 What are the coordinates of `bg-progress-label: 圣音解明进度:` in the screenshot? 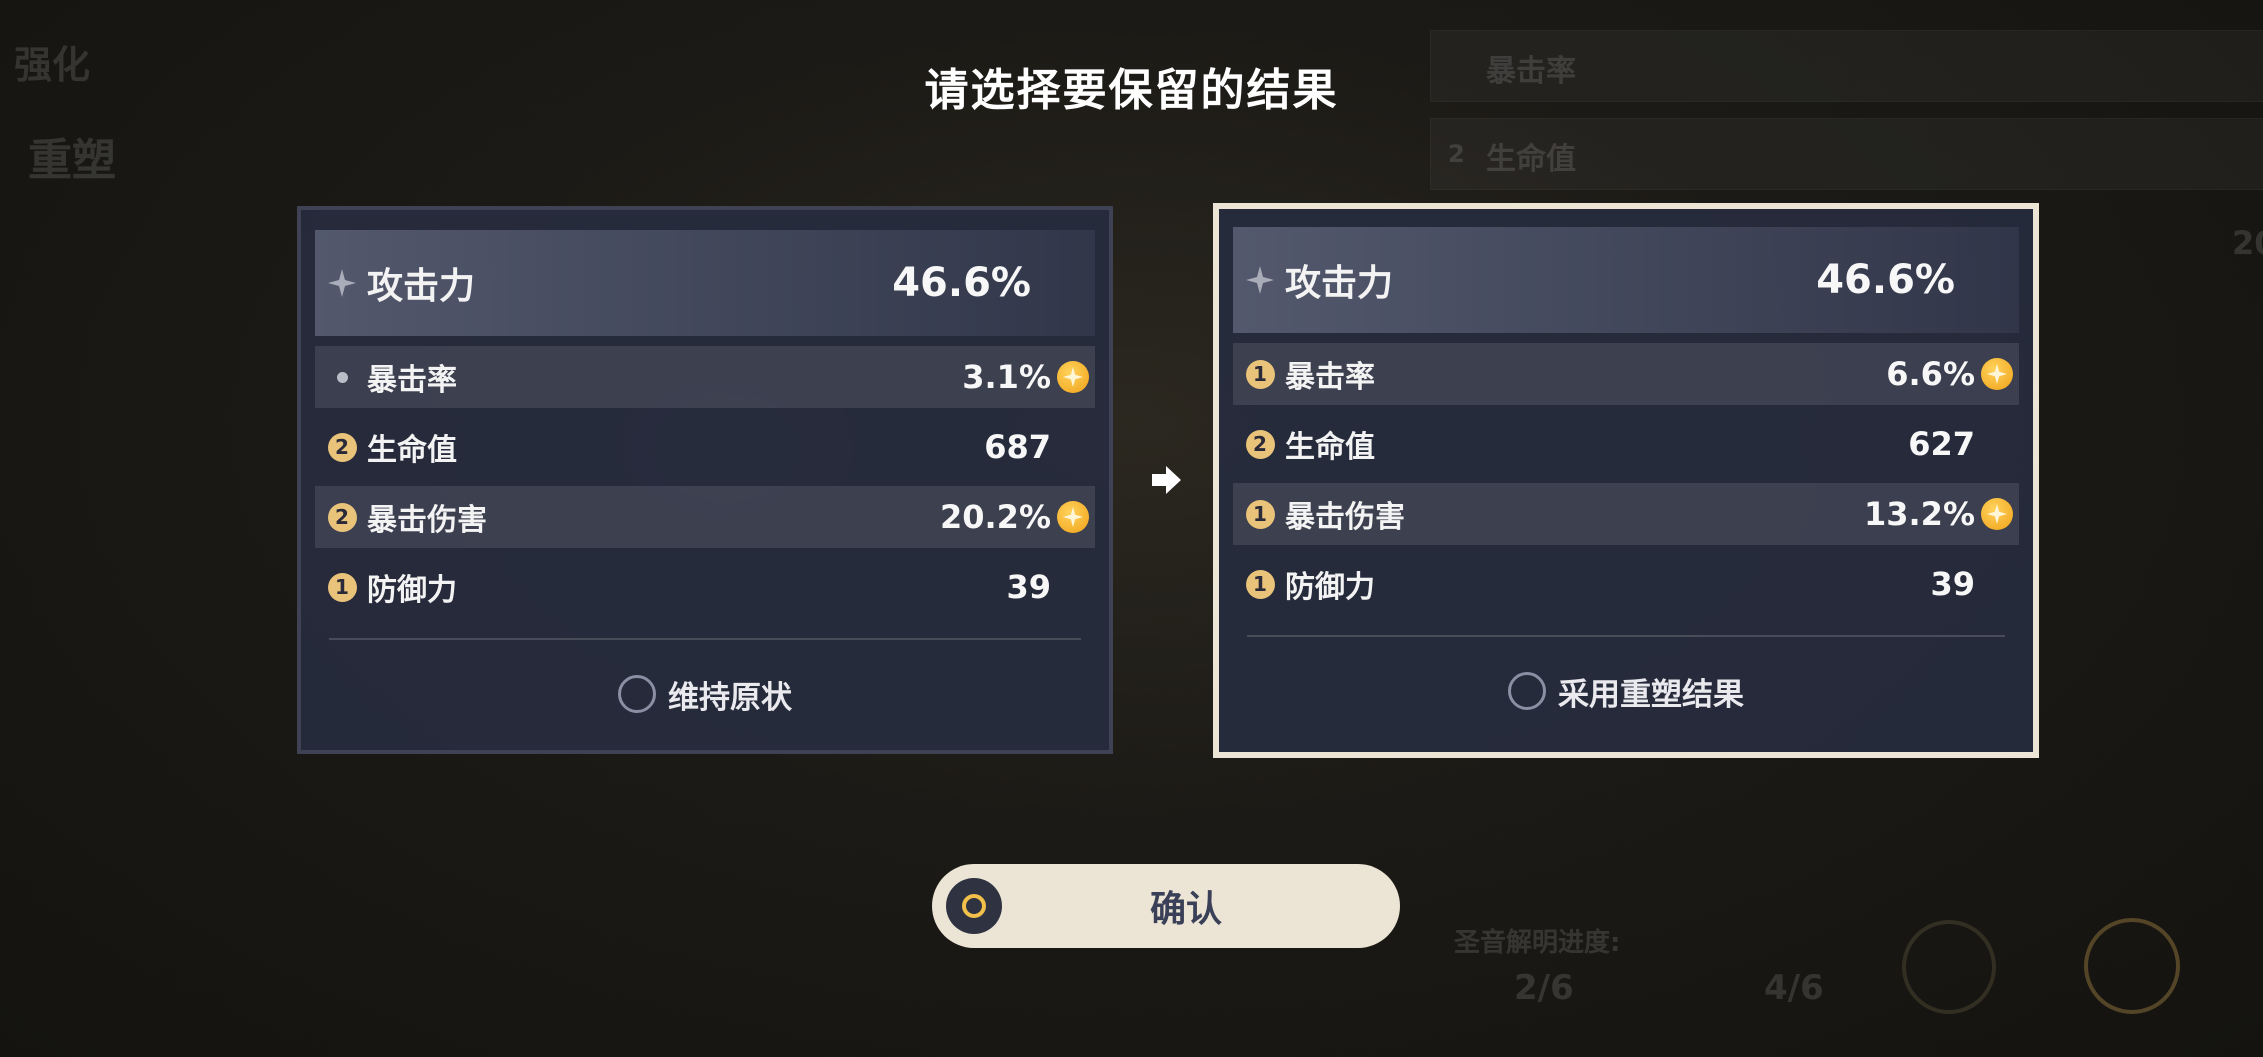 It's located at (1537, 943).